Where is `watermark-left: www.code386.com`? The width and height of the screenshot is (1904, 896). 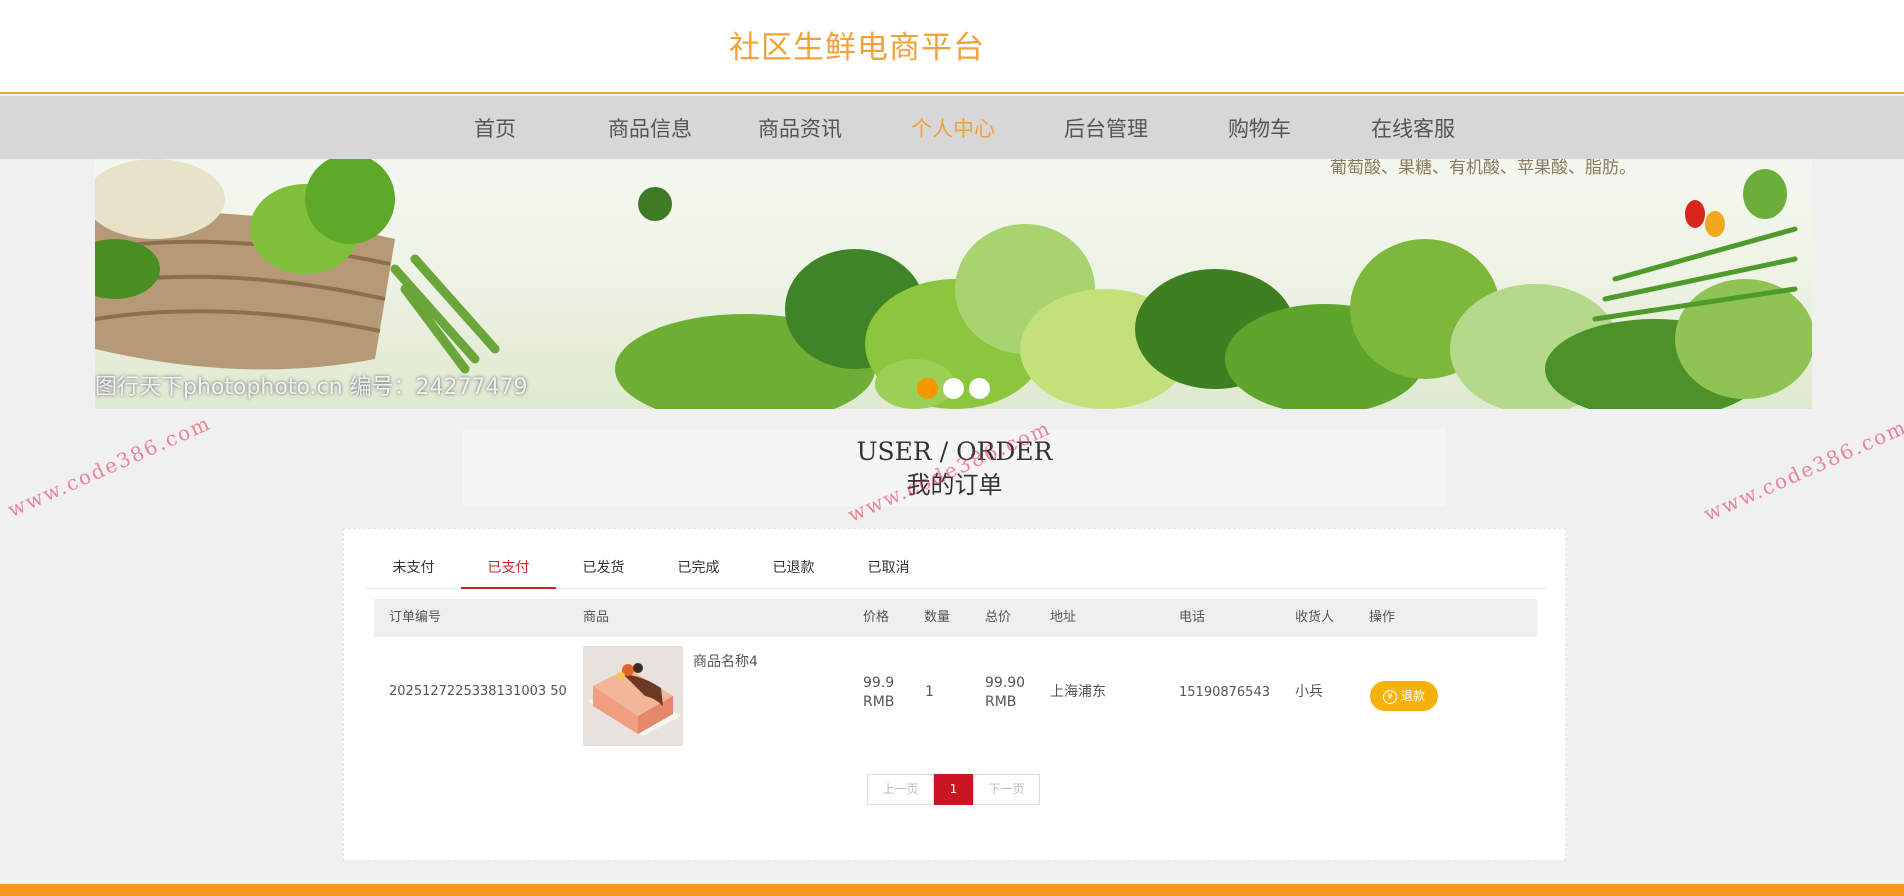 watermark-left: www.code386.com is located at coordinates (109, 466).